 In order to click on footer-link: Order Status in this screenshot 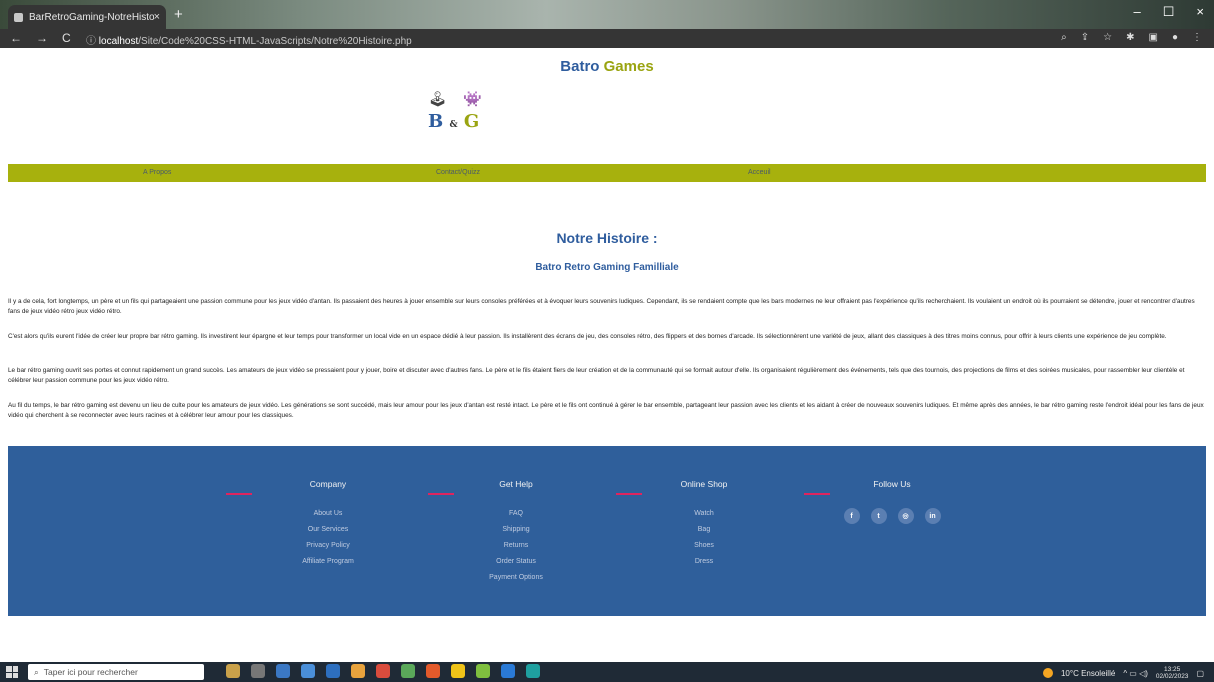, I will do `click(516, 562)`.